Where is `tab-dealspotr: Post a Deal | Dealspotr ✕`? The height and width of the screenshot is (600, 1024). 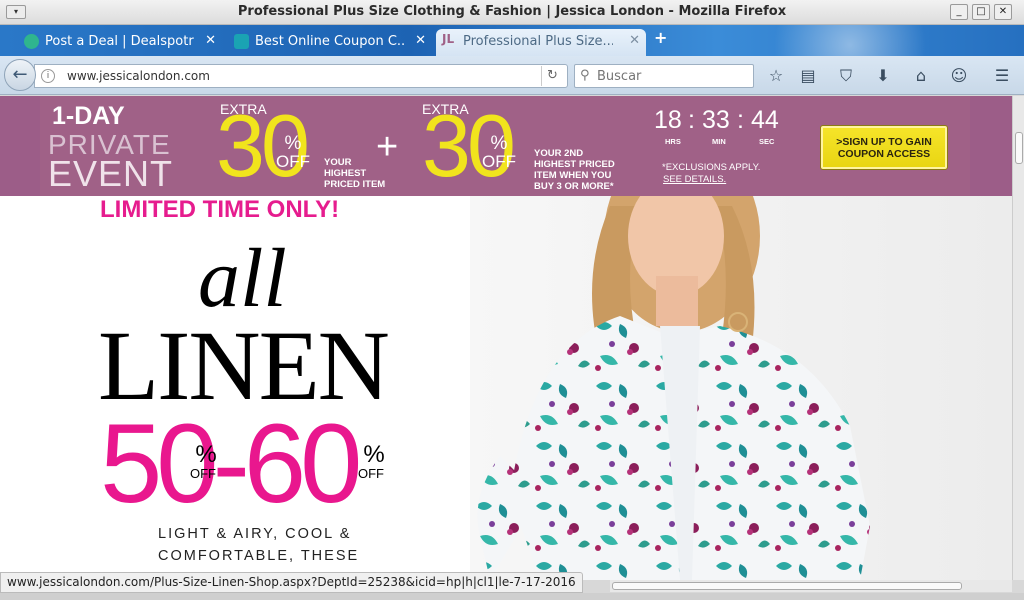
tab-dealspotr: Post a Deal | Dealspotr ✕ is located at coordinates (120, 42).